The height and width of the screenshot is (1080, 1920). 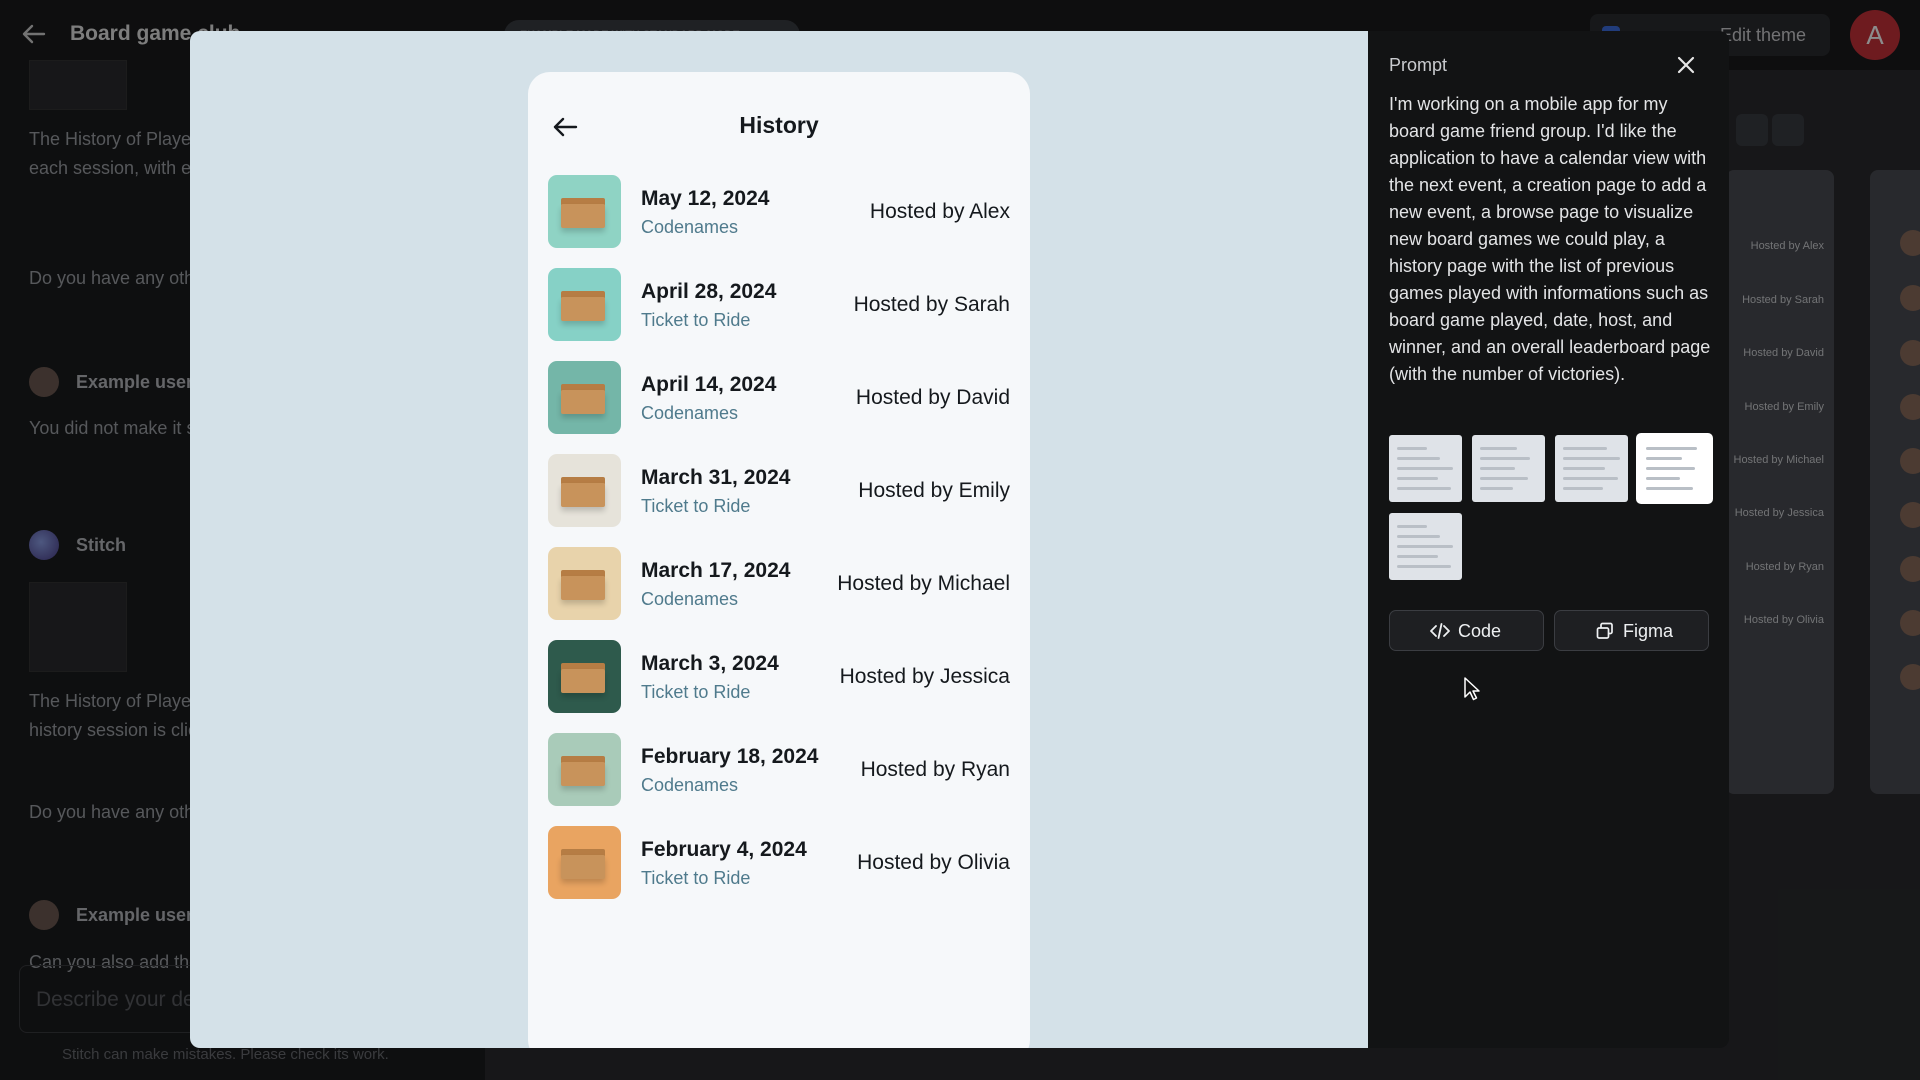 I want to click on session-host: Hosted by Alex, so click(x=939, y=211).